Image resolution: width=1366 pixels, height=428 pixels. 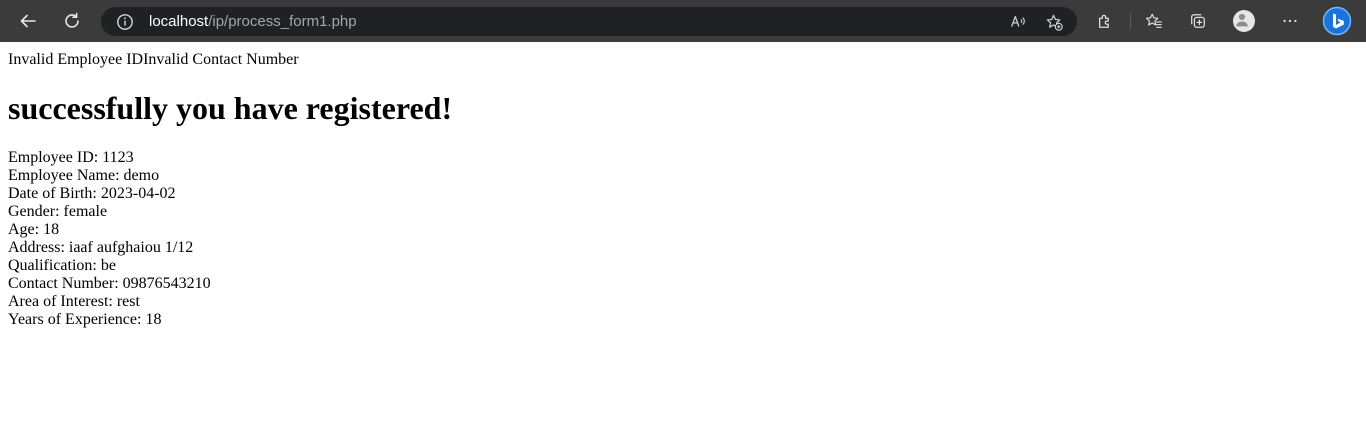 What do you see at coordinates (34, 229) in the screenshot?
I see `detail-age: Age: 18` at bounding box center [34, 229].